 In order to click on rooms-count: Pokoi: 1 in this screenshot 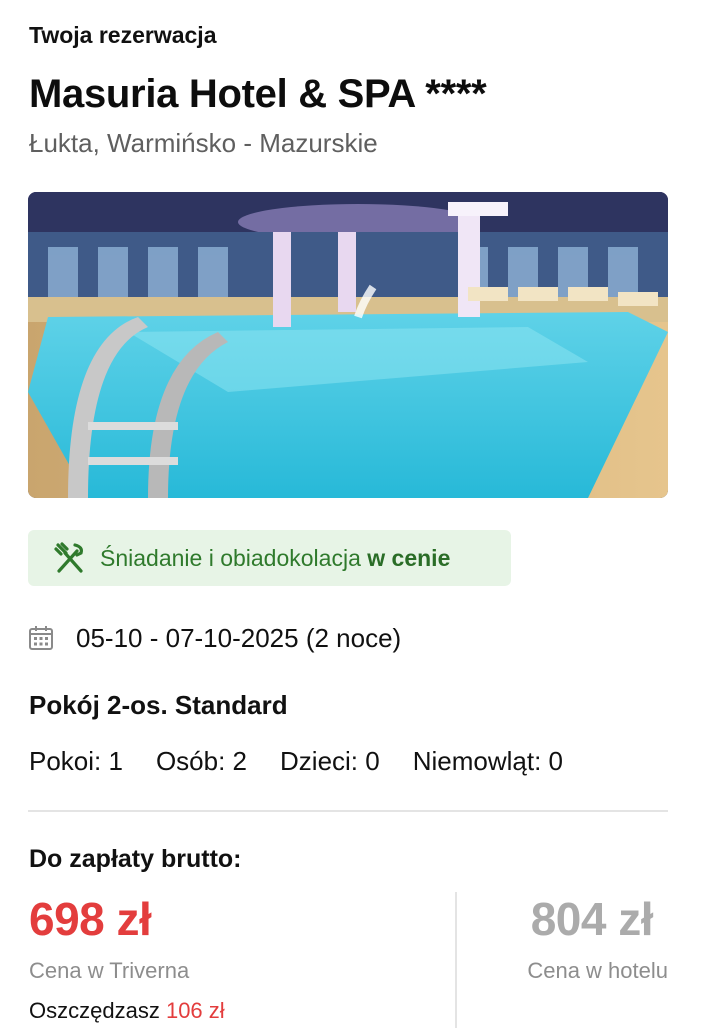, I will do `click(76, 761)`.